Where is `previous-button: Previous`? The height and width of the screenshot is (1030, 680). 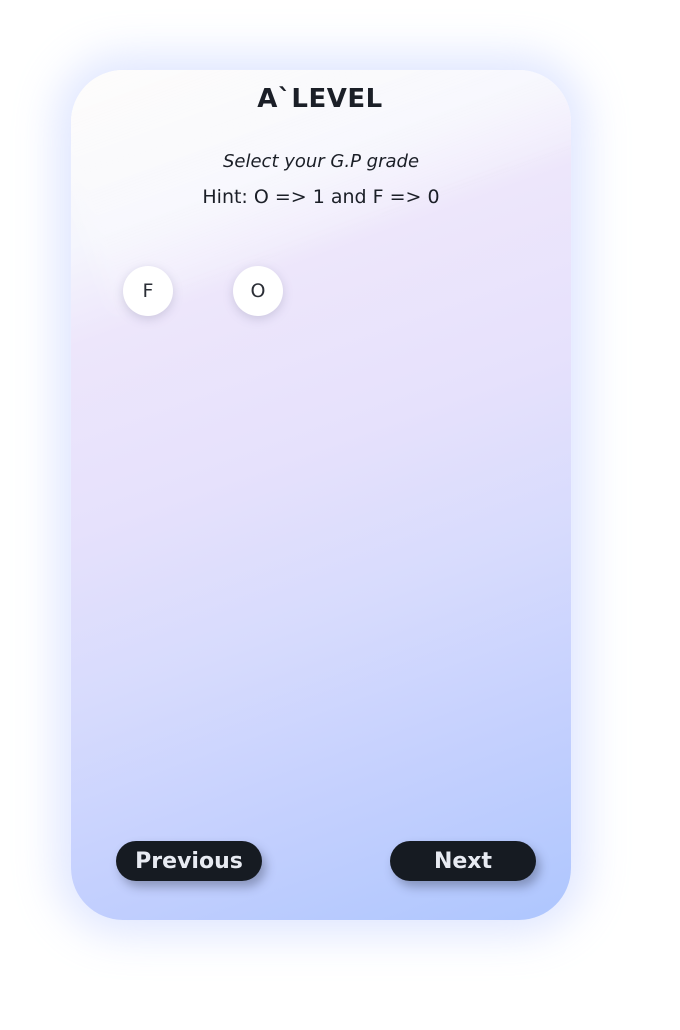
previous-button: Previous is located at coordinates (189, 861).